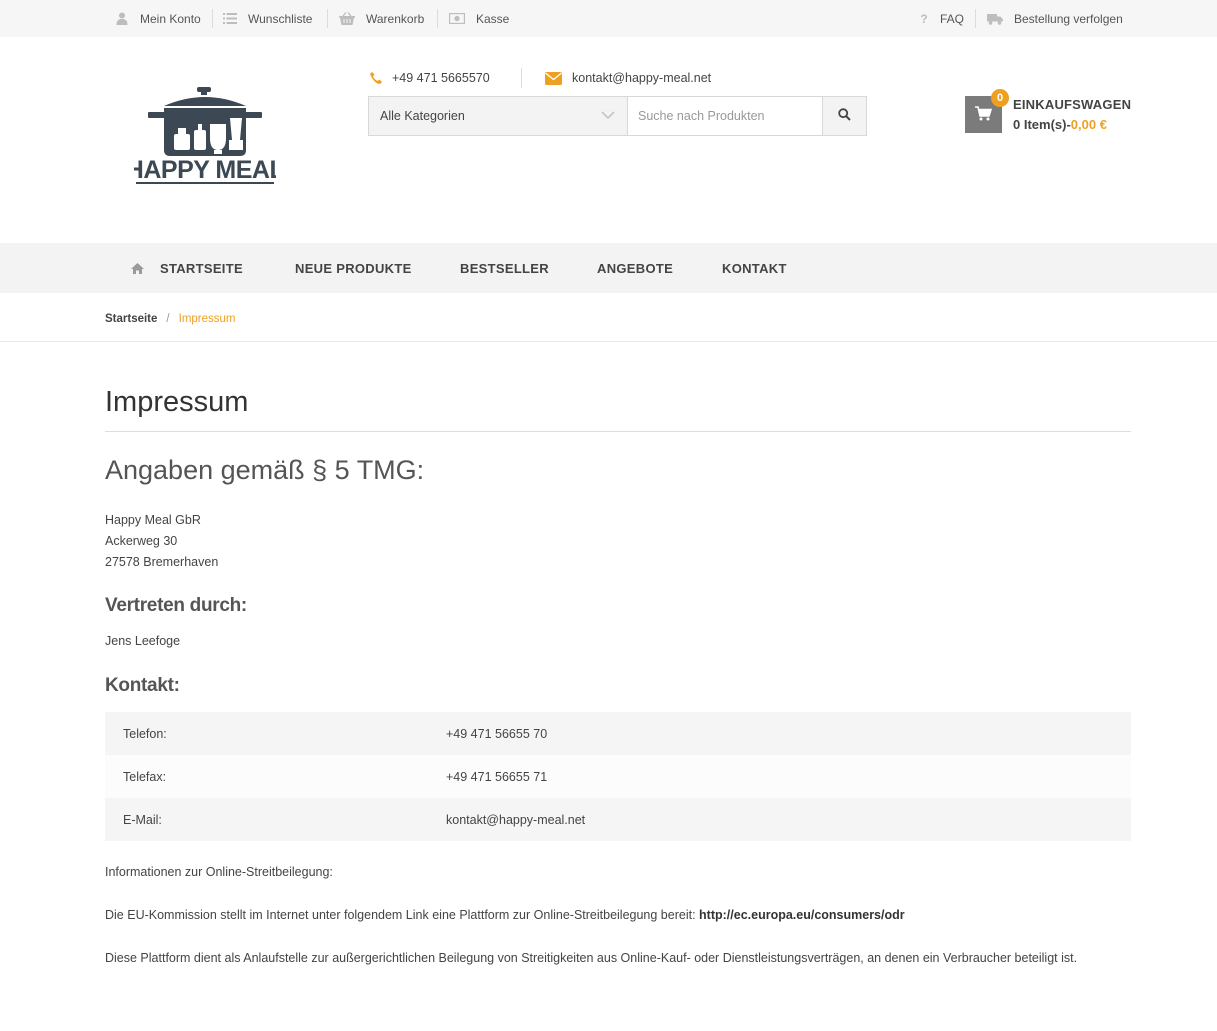 Image resolution: width=1217 pixels, height=1031 pixels. What do you see at coordinates (1088, 124) in the screenshot?
I see `cart-total: 0,00 €` at bounding box center [1088, 124].